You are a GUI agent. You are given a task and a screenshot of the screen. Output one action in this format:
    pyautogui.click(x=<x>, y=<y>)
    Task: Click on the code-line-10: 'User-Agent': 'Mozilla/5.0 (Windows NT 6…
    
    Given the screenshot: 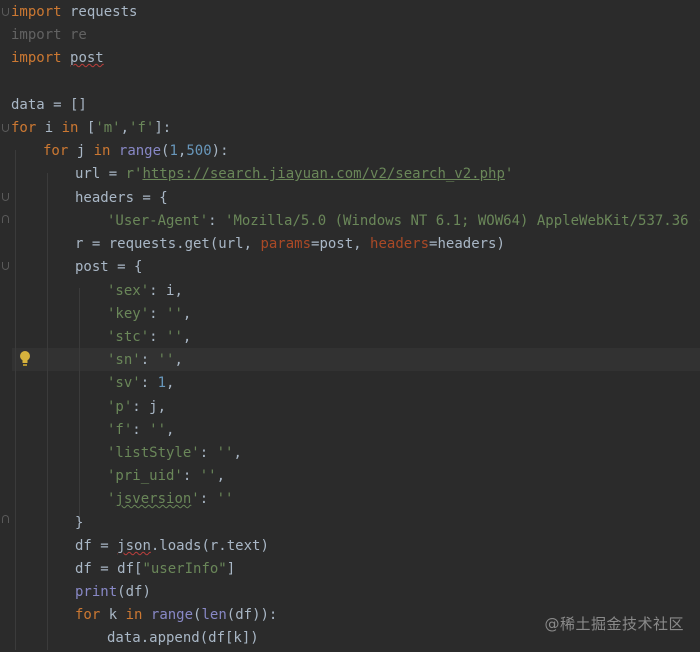 What is the action you would take?
    pyautogui.click(x=403, y=221)
    